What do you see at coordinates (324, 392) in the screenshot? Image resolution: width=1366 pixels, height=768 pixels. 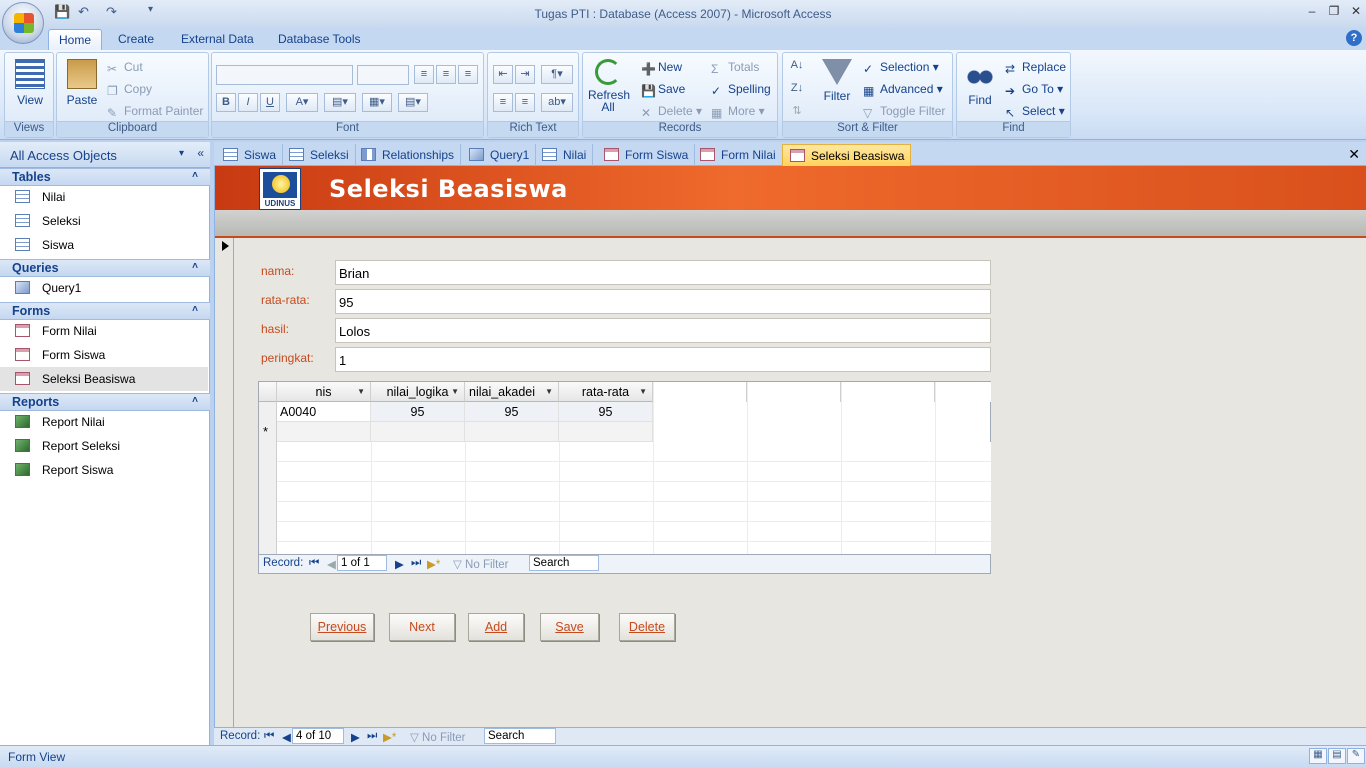 I see `column-header-nis: nis ▼` at bounding box center [324, 392].